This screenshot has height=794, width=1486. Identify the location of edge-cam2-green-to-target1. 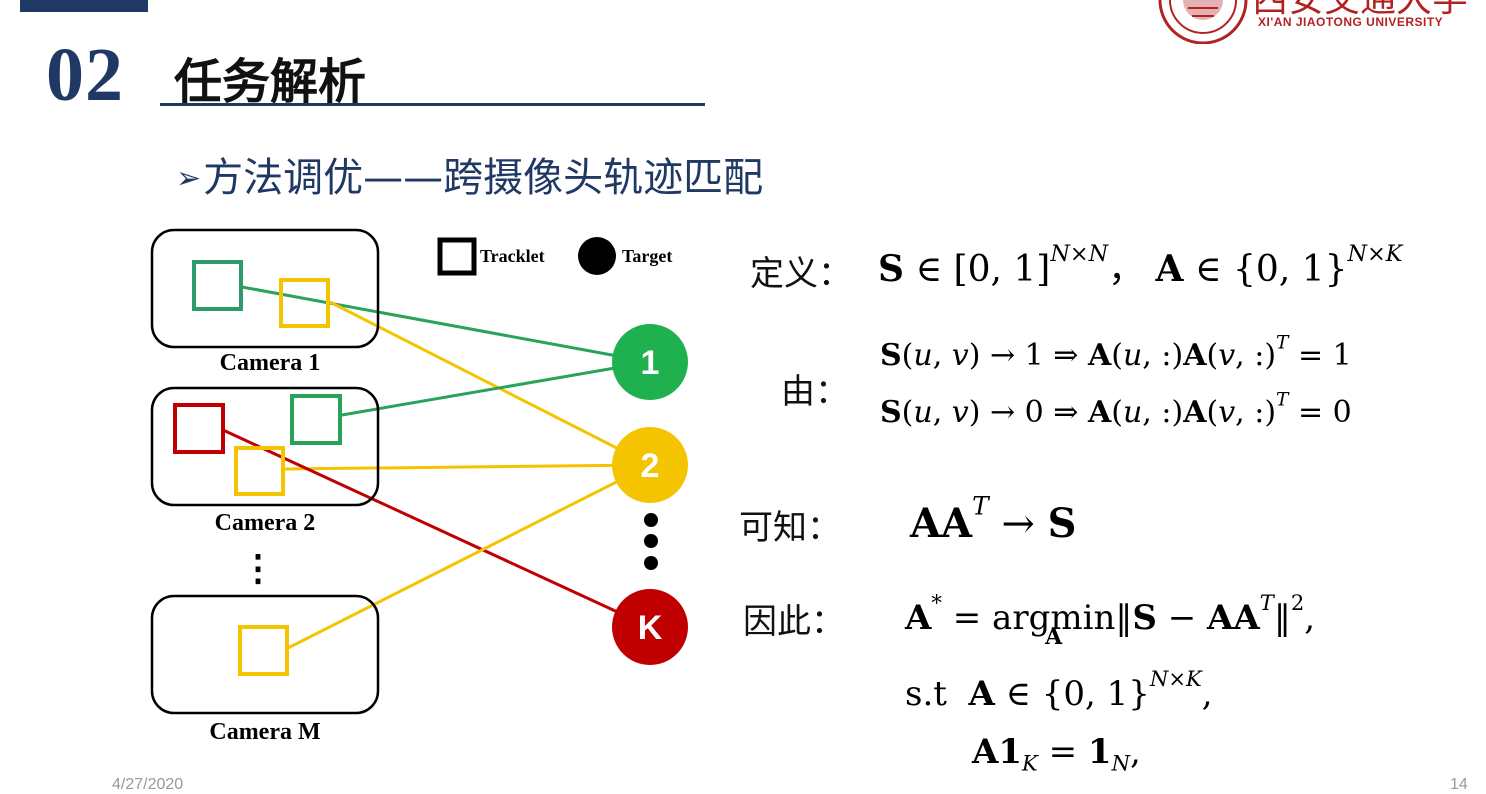
(496, 388).